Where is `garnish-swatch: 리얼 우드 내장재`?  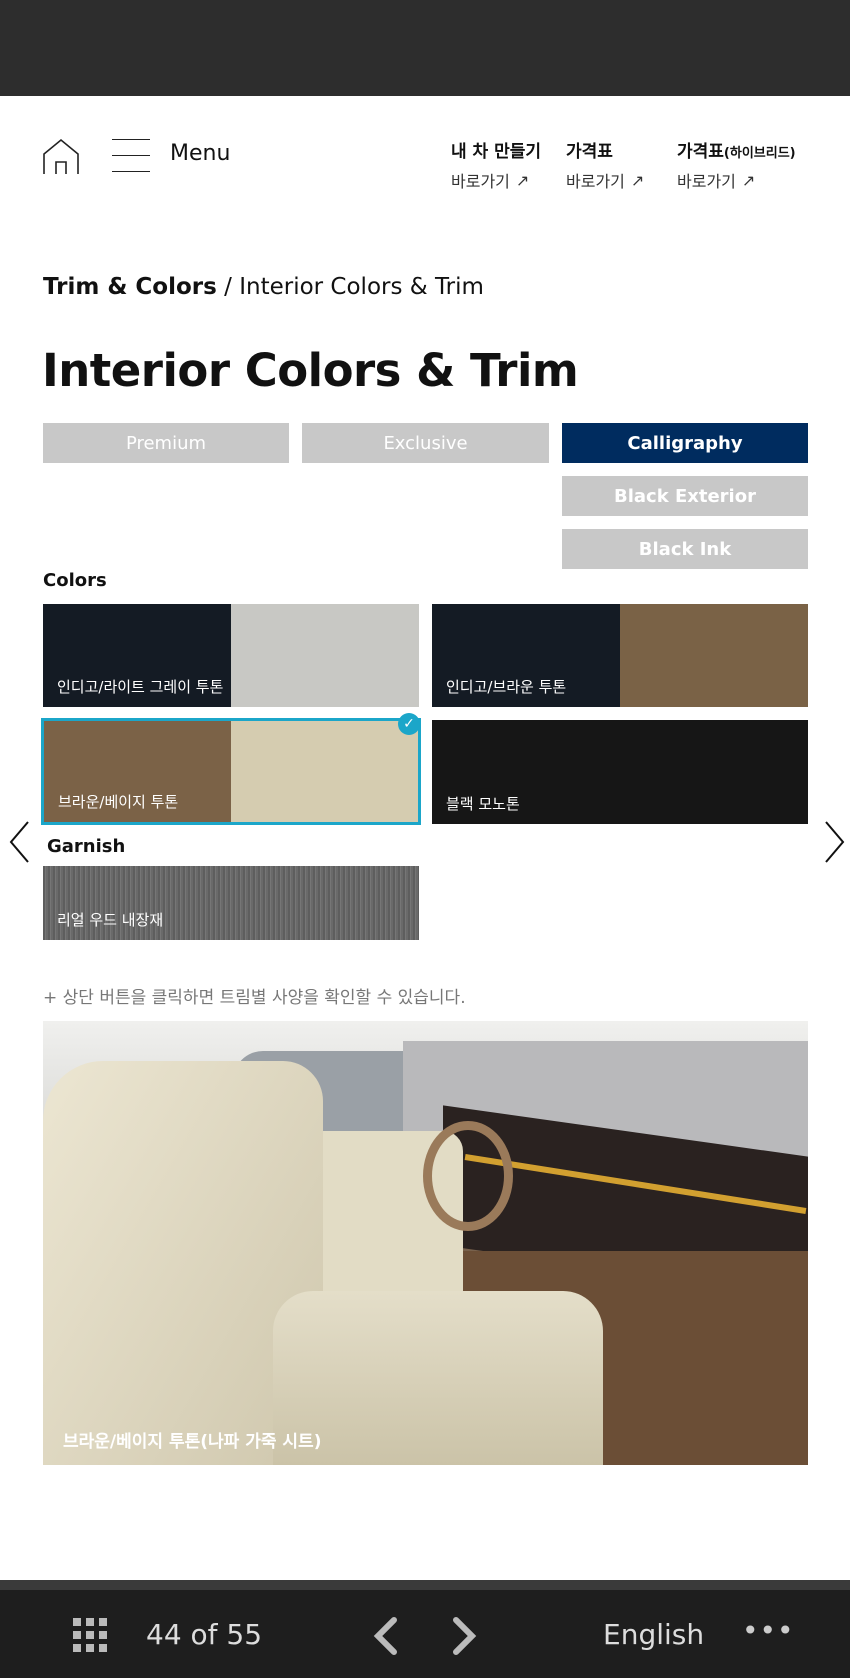 garnish-swatch: 리얼 우드 내장재 is located at coordinates (231, 903).